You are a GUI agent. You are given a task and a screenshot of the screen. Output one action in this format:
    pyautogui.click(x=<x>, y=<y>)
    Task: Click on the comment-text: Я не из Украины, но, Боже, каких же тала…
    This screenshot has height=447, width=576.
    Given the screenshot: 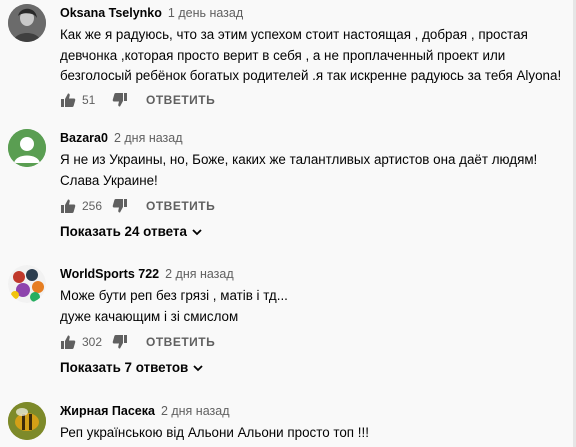 What is the action you would take?
    pyautogui.click(x=315, y=170)
    